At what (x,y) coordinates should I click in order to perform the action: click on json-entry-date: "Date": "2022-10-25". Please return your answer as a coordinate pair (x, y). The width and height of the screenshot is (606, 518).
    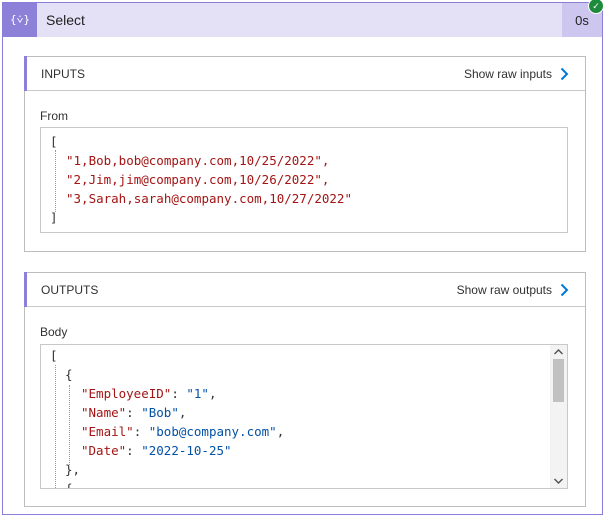
    Looking at the image, I should click on (156, 450).